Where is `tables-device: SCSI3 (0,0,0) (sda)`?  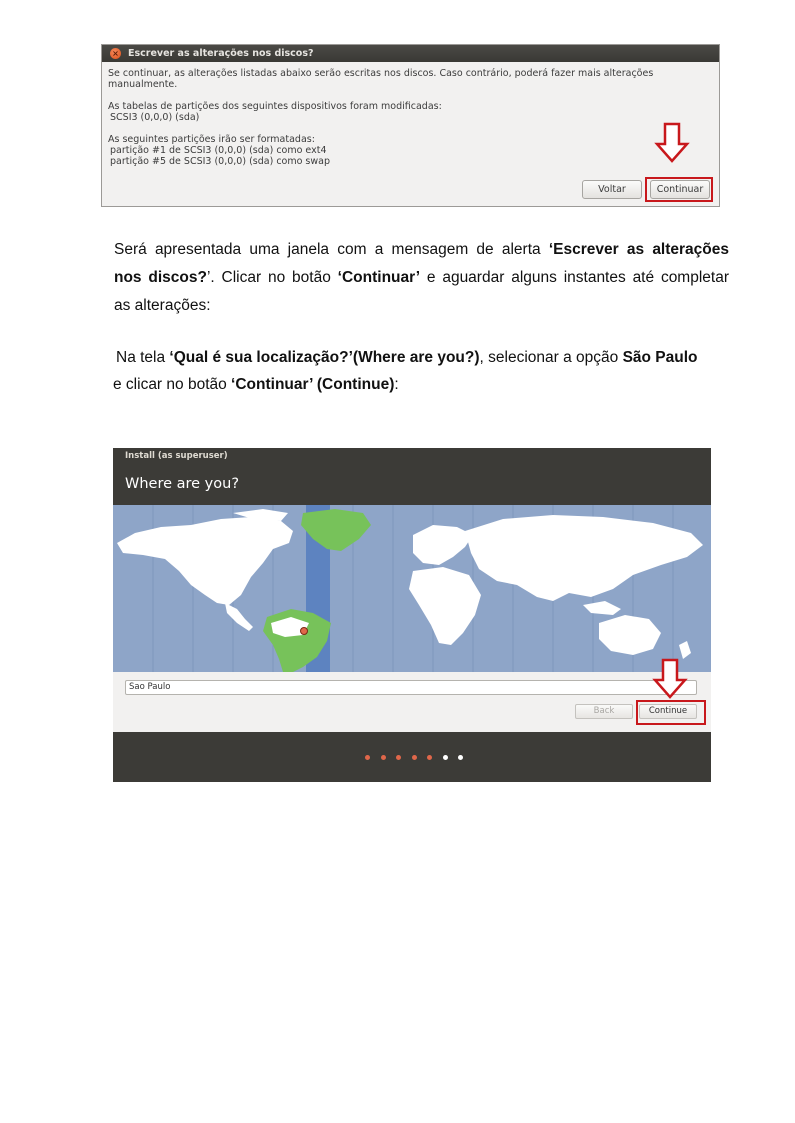
tables-device: SCSI3 (0,0,0) (sda) is located at coordinates (155, 117).